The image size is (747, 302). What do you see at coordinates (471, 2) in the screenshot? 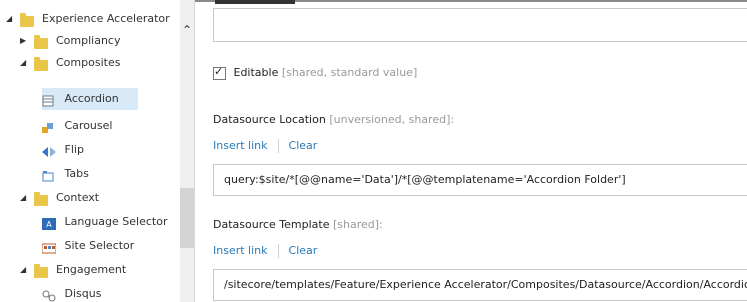
I see `tab-strip` at bounding box center [471, 2].